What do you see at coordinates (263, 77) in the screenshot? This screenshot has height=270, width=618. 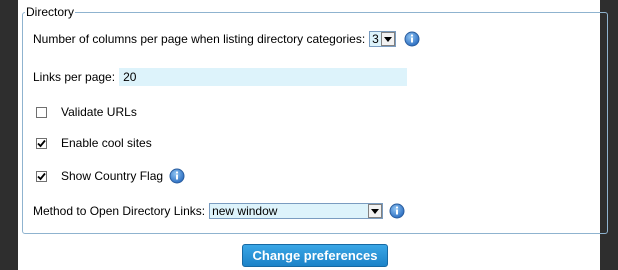 I see `links-per-page-input: 20` at bounding box center [263, 77].